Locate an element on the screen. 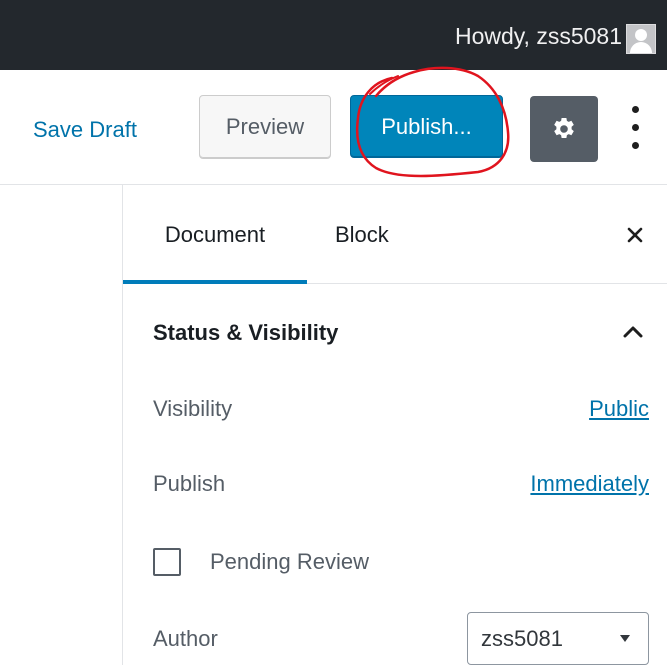 The width and height of the screenshot is (667, 665). chevron-up-icon is located at coordinates (633, 332).